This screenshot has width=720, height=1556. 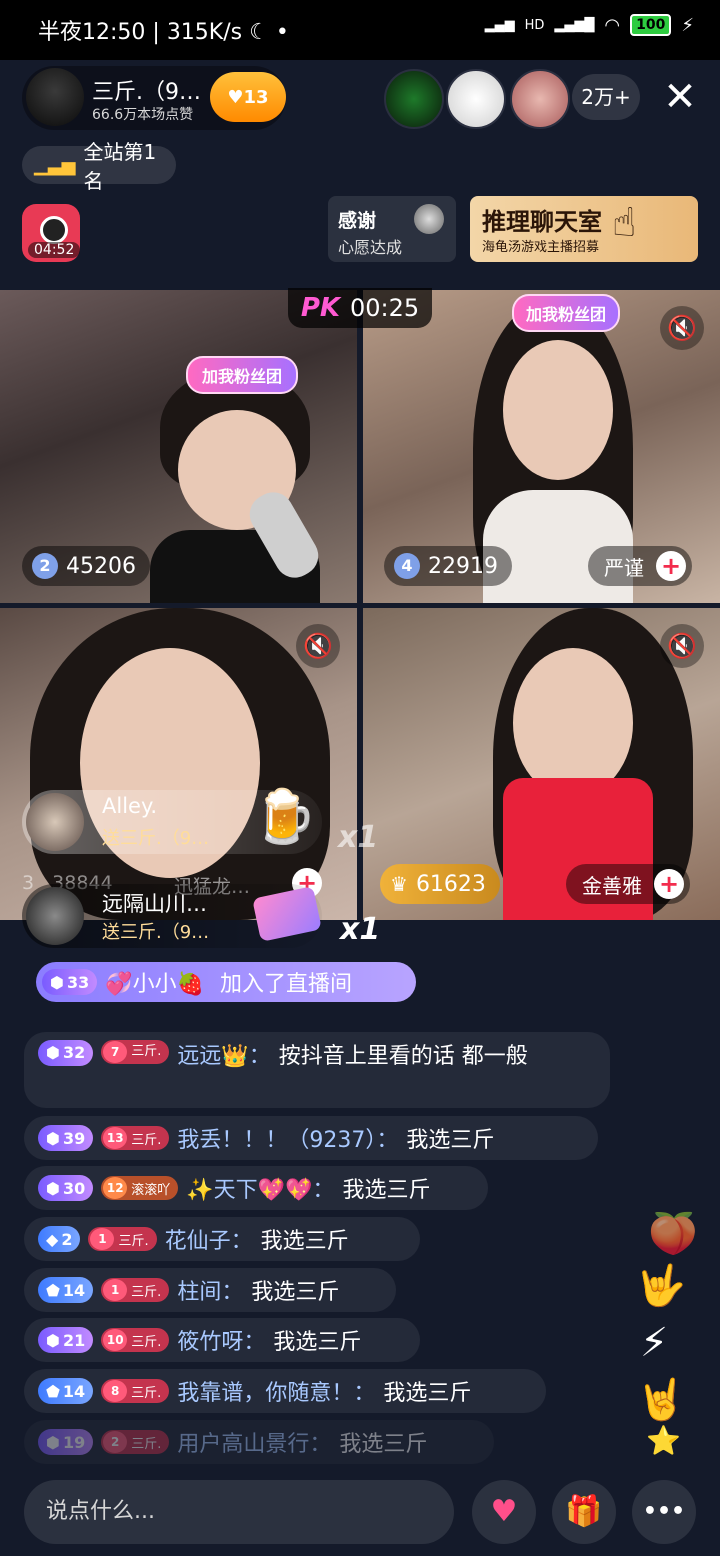 I want to click on user-level-badge: ⬢ 19, so click(x=66, y=1442).